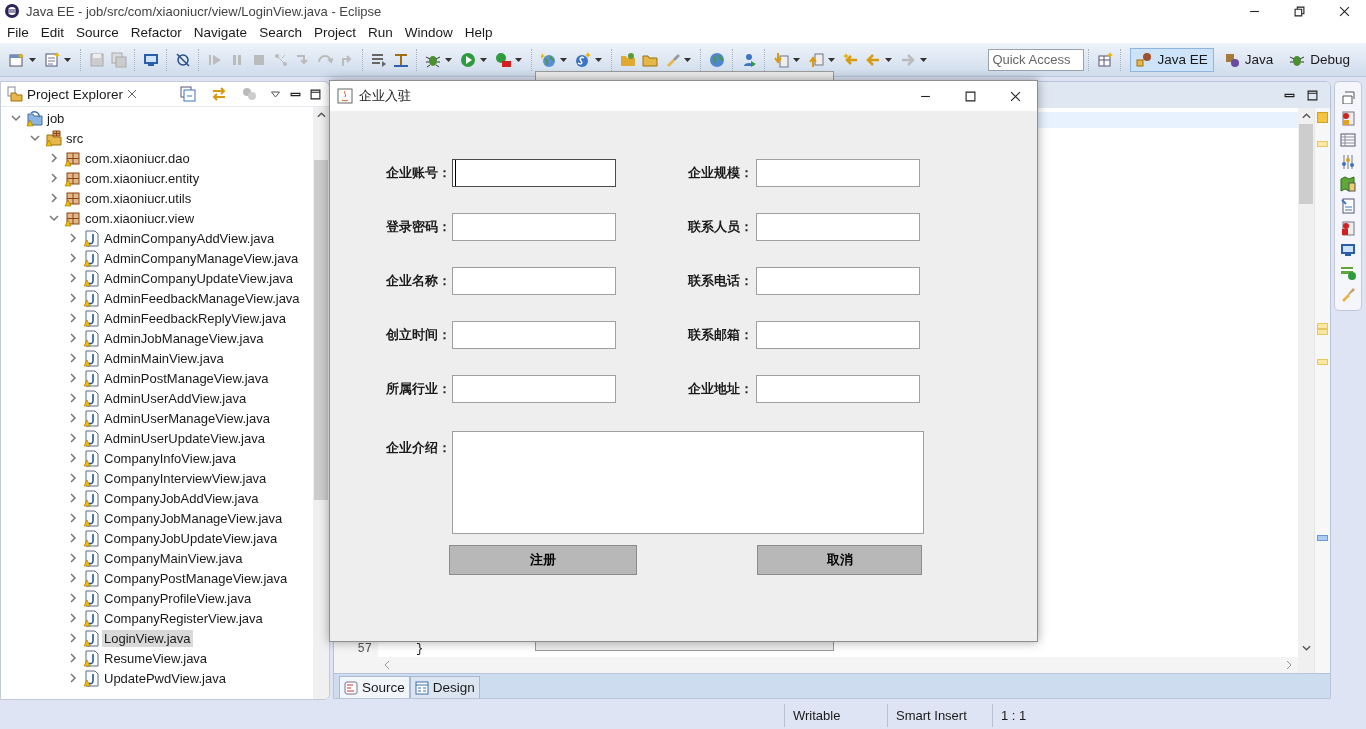 The width and height of the screenshot is (1366, 729). I want to click on link-editor-icon, so click(219, 94).